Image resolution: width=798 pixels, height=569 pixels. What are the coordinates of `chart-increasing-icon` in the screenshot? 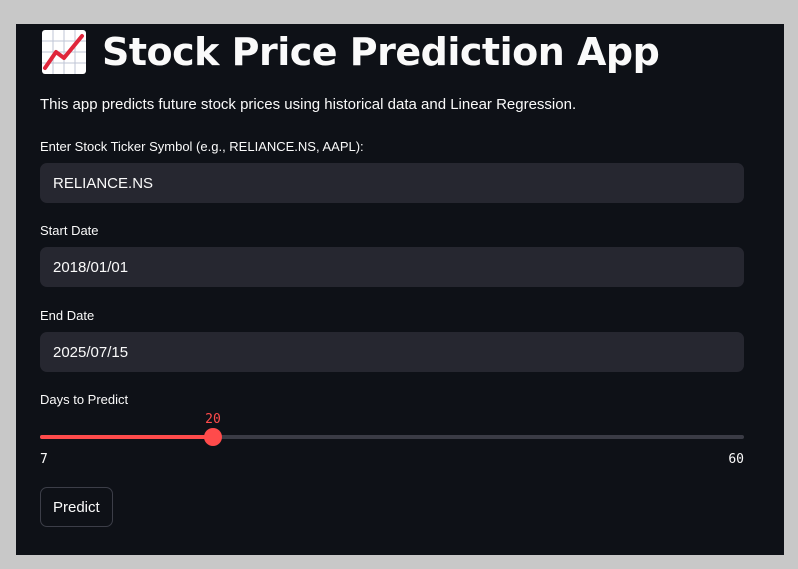 It's located at (64, 52).